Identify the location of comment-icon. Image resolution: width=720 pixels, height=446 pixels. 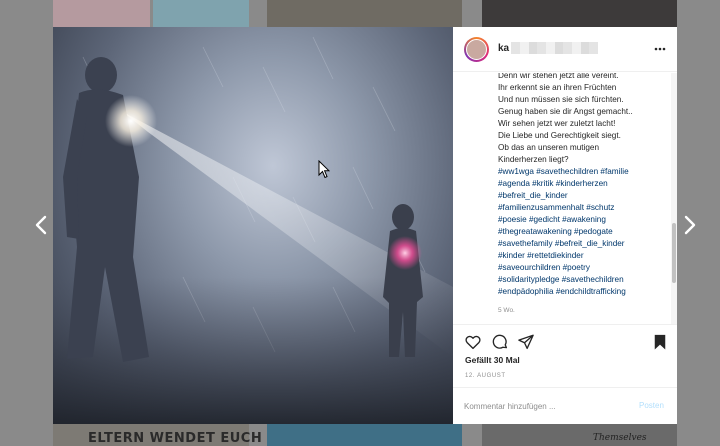
(500, 342).